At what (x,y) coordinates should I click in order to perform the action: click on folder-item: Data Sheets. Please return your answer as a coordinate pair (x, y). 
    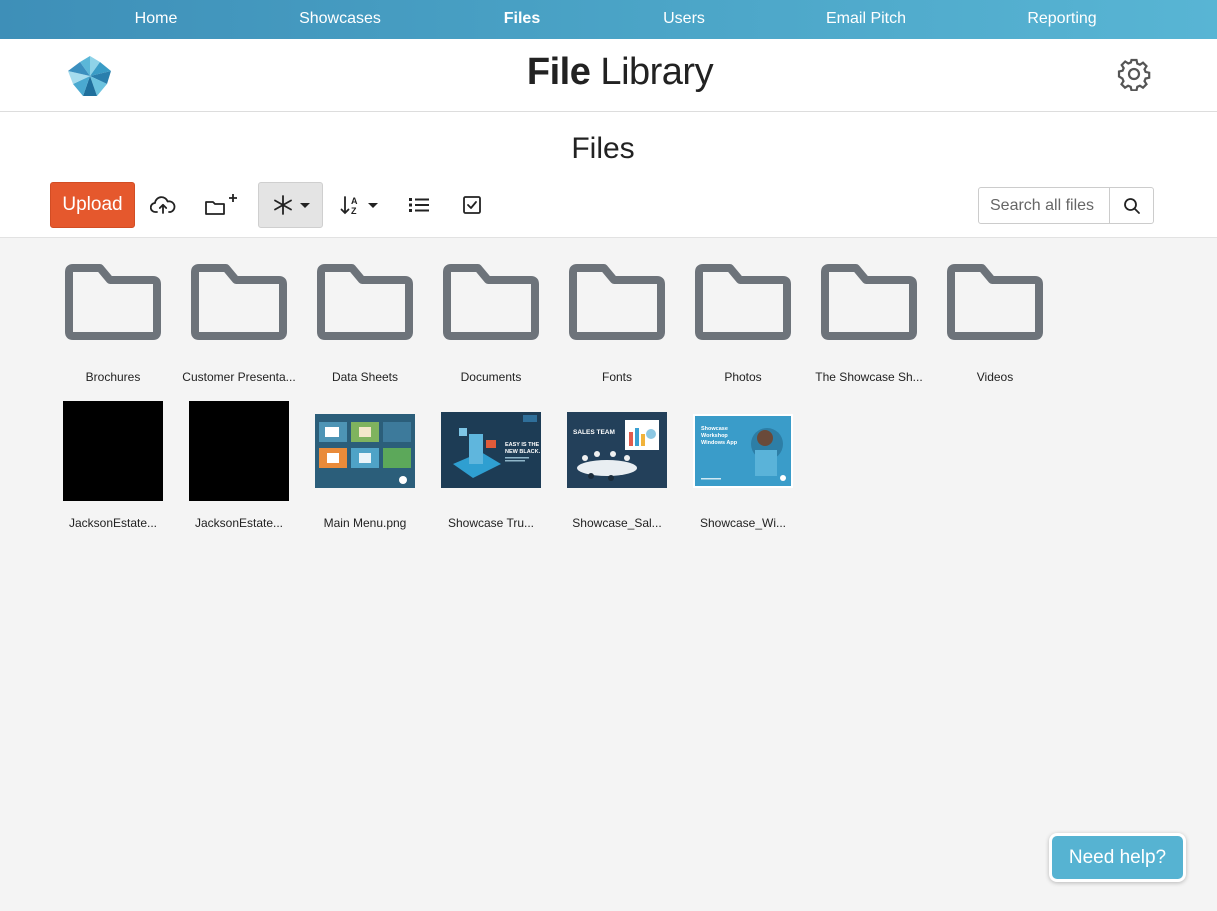
    Looking at the image, I should click on (365, 325).